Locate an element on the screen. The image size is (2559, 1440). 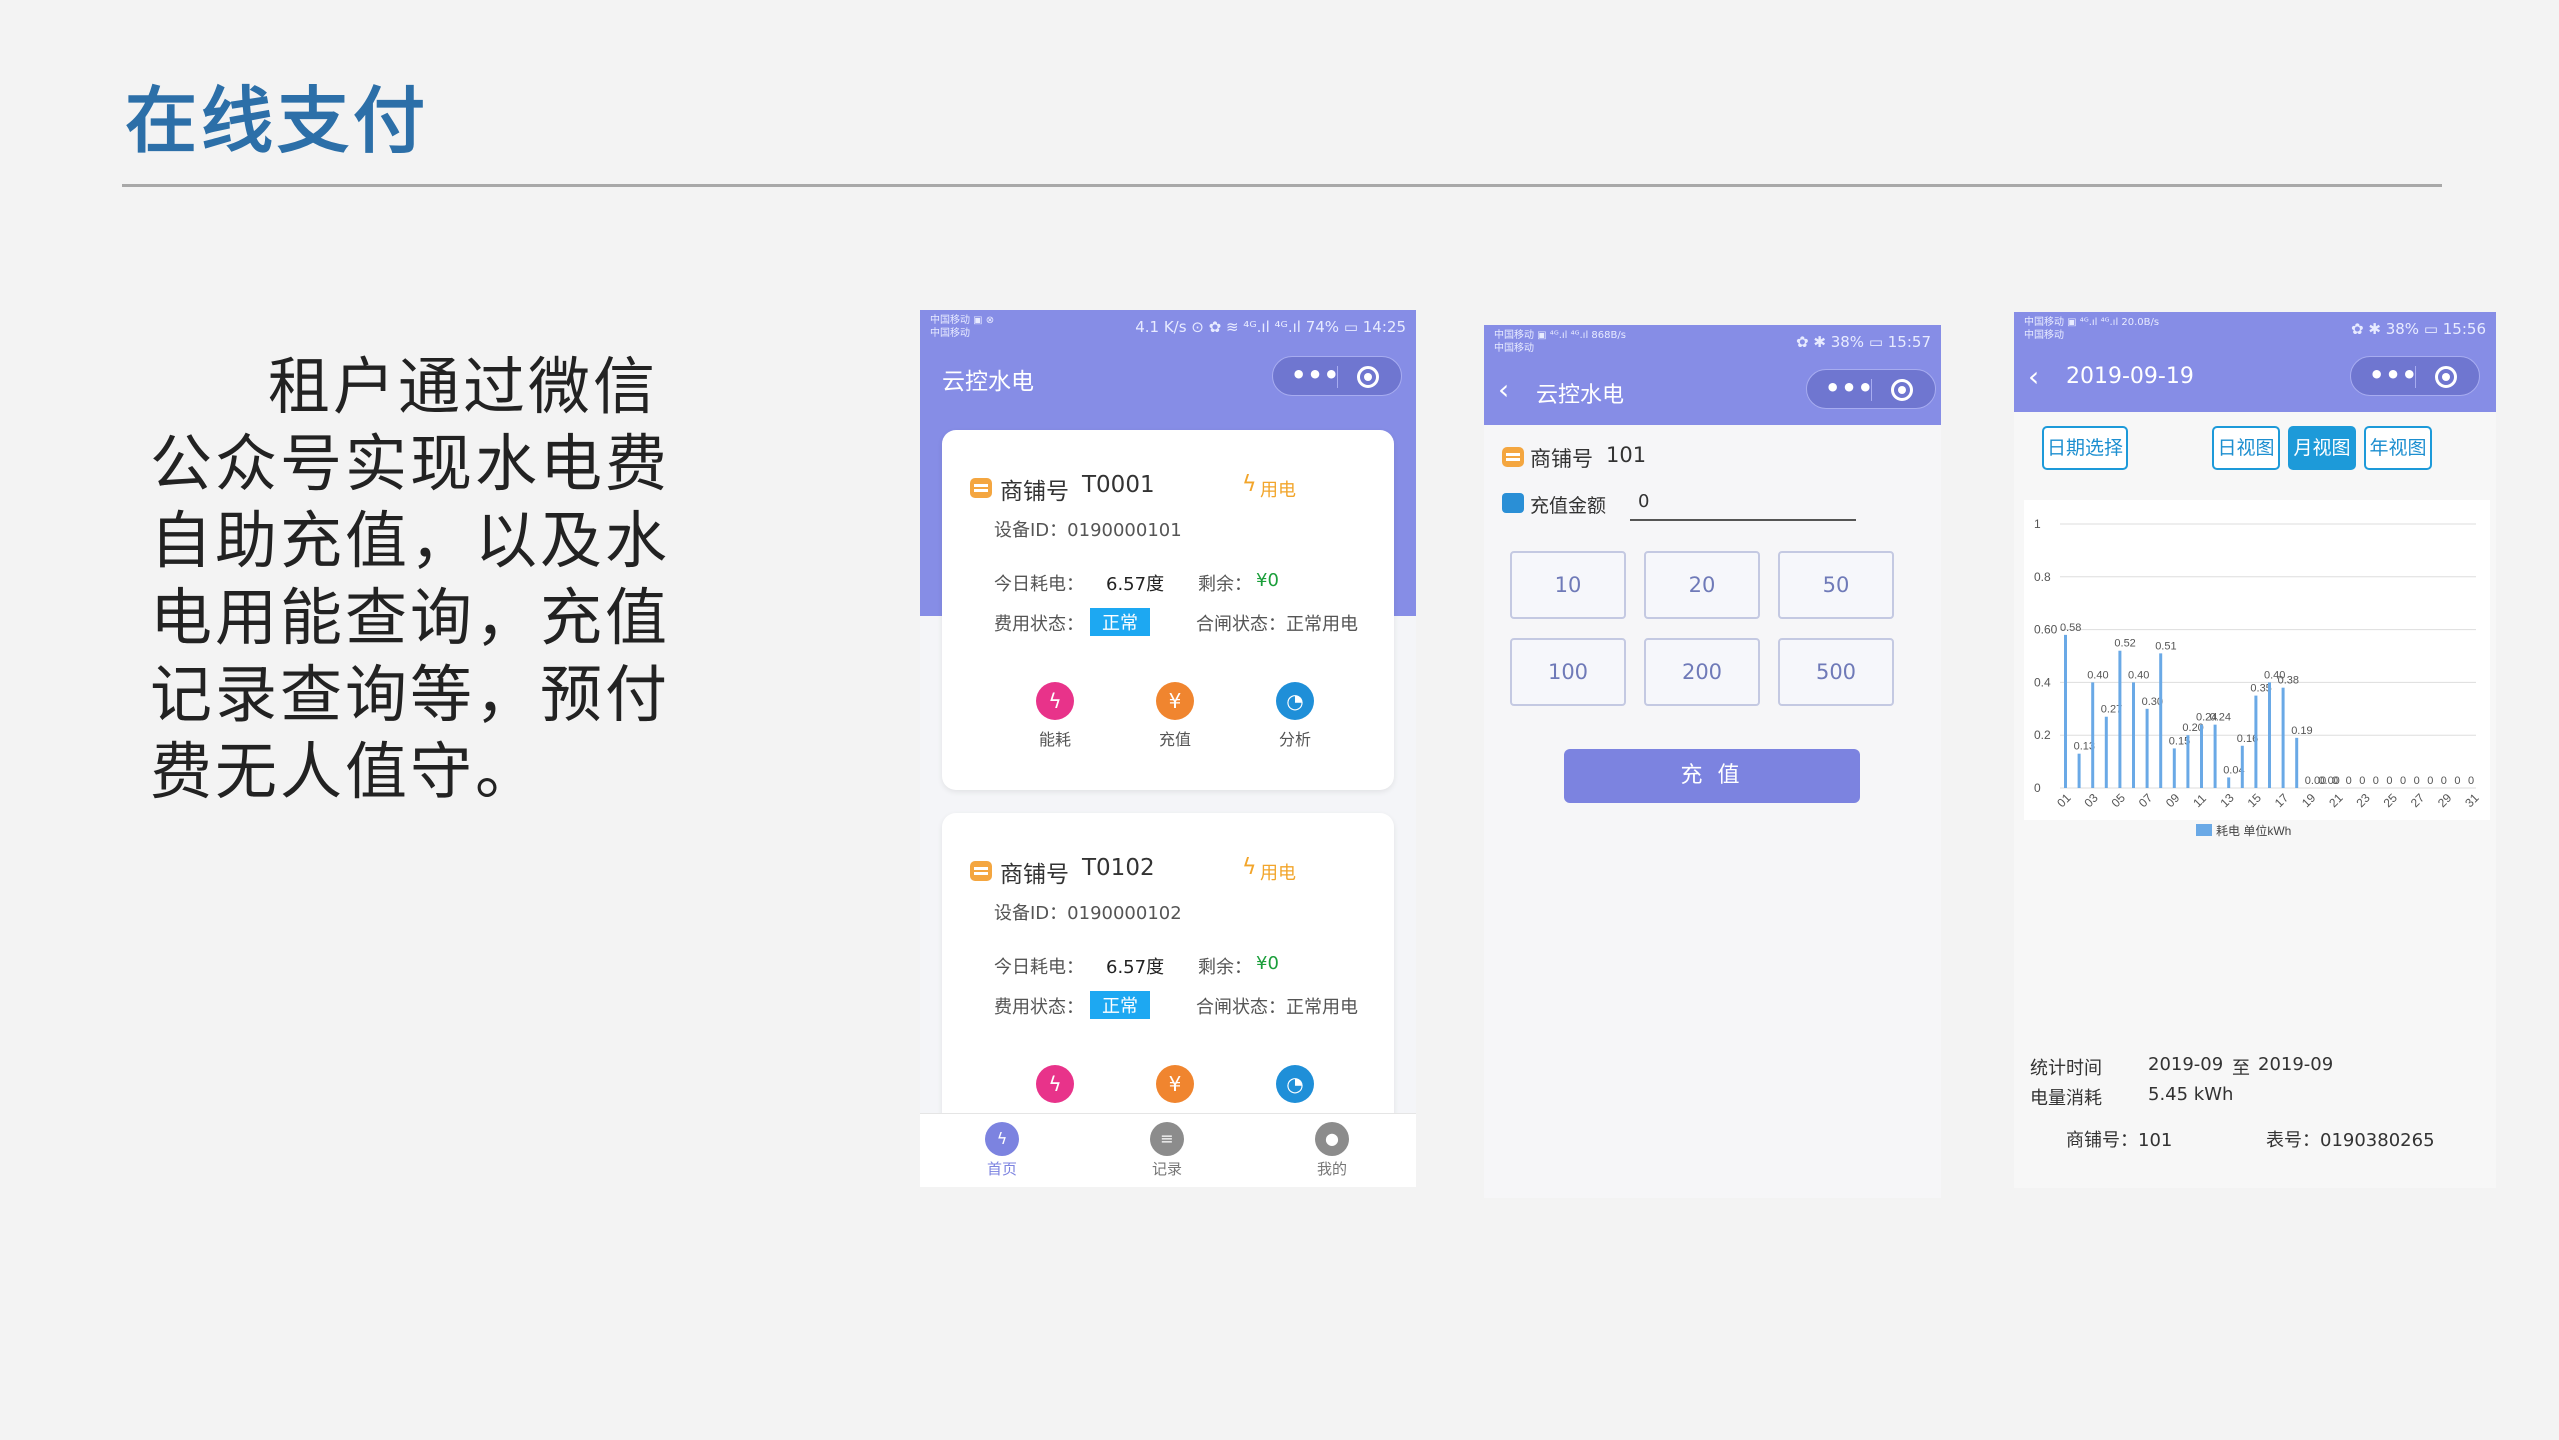
amount-option: 500 is located at coordinates (1836, 672).